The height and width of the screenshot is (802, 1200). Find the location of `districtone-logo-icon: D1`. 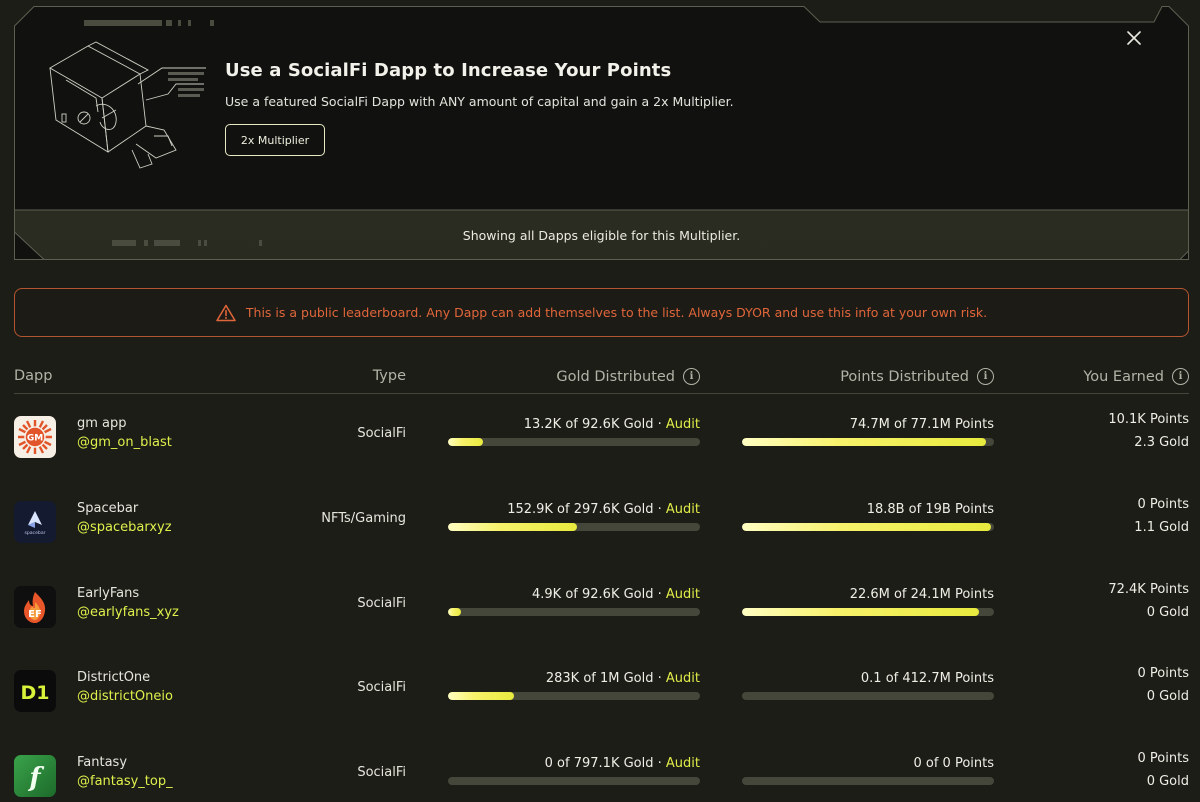

districtone-logo-icon: D1 is located at coordinates (35, 691).